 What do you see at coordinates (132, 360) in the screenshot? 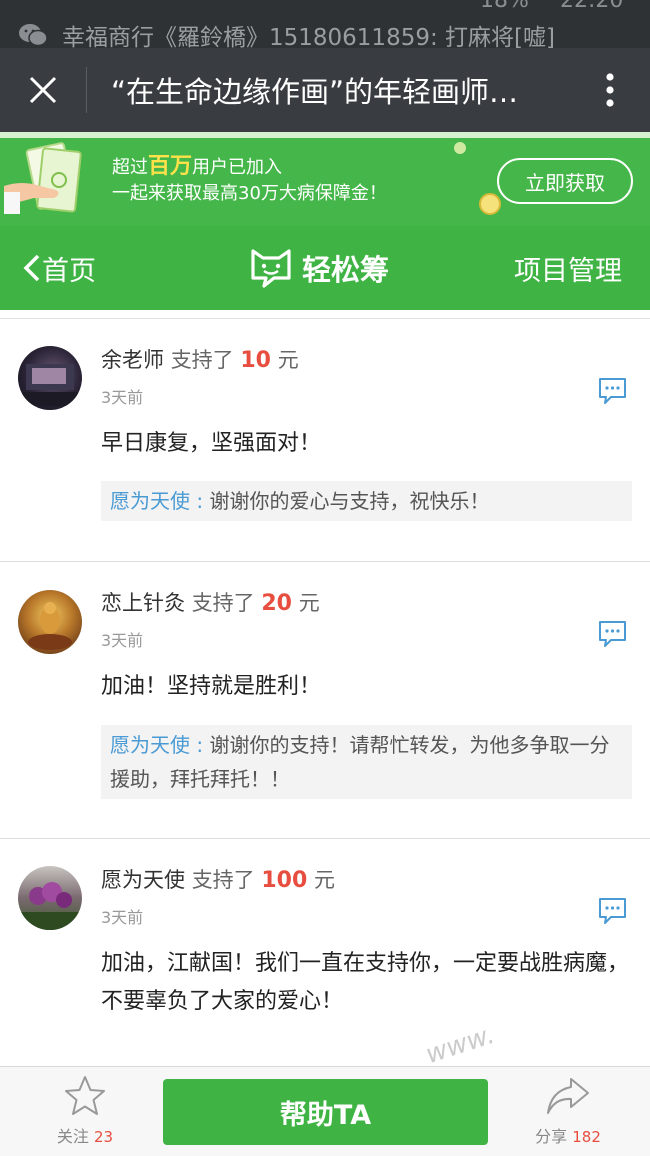
I see `supporter-name: 余老师` at bounding box center [132, 360].